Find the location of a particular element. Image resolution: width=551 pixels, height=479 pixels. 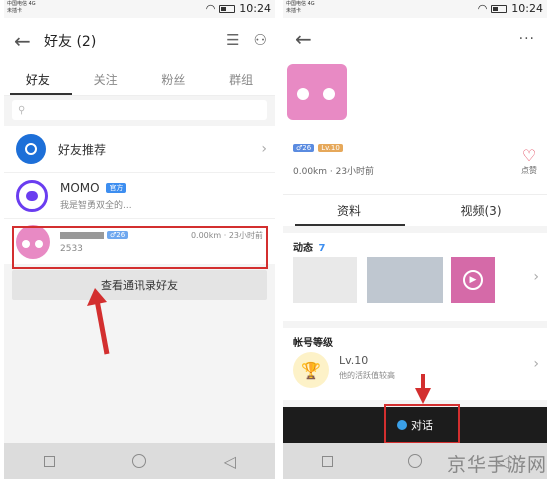

friends-header: ← 好友 (2) ☰ ⚇ is located at coordinates (139, 41).